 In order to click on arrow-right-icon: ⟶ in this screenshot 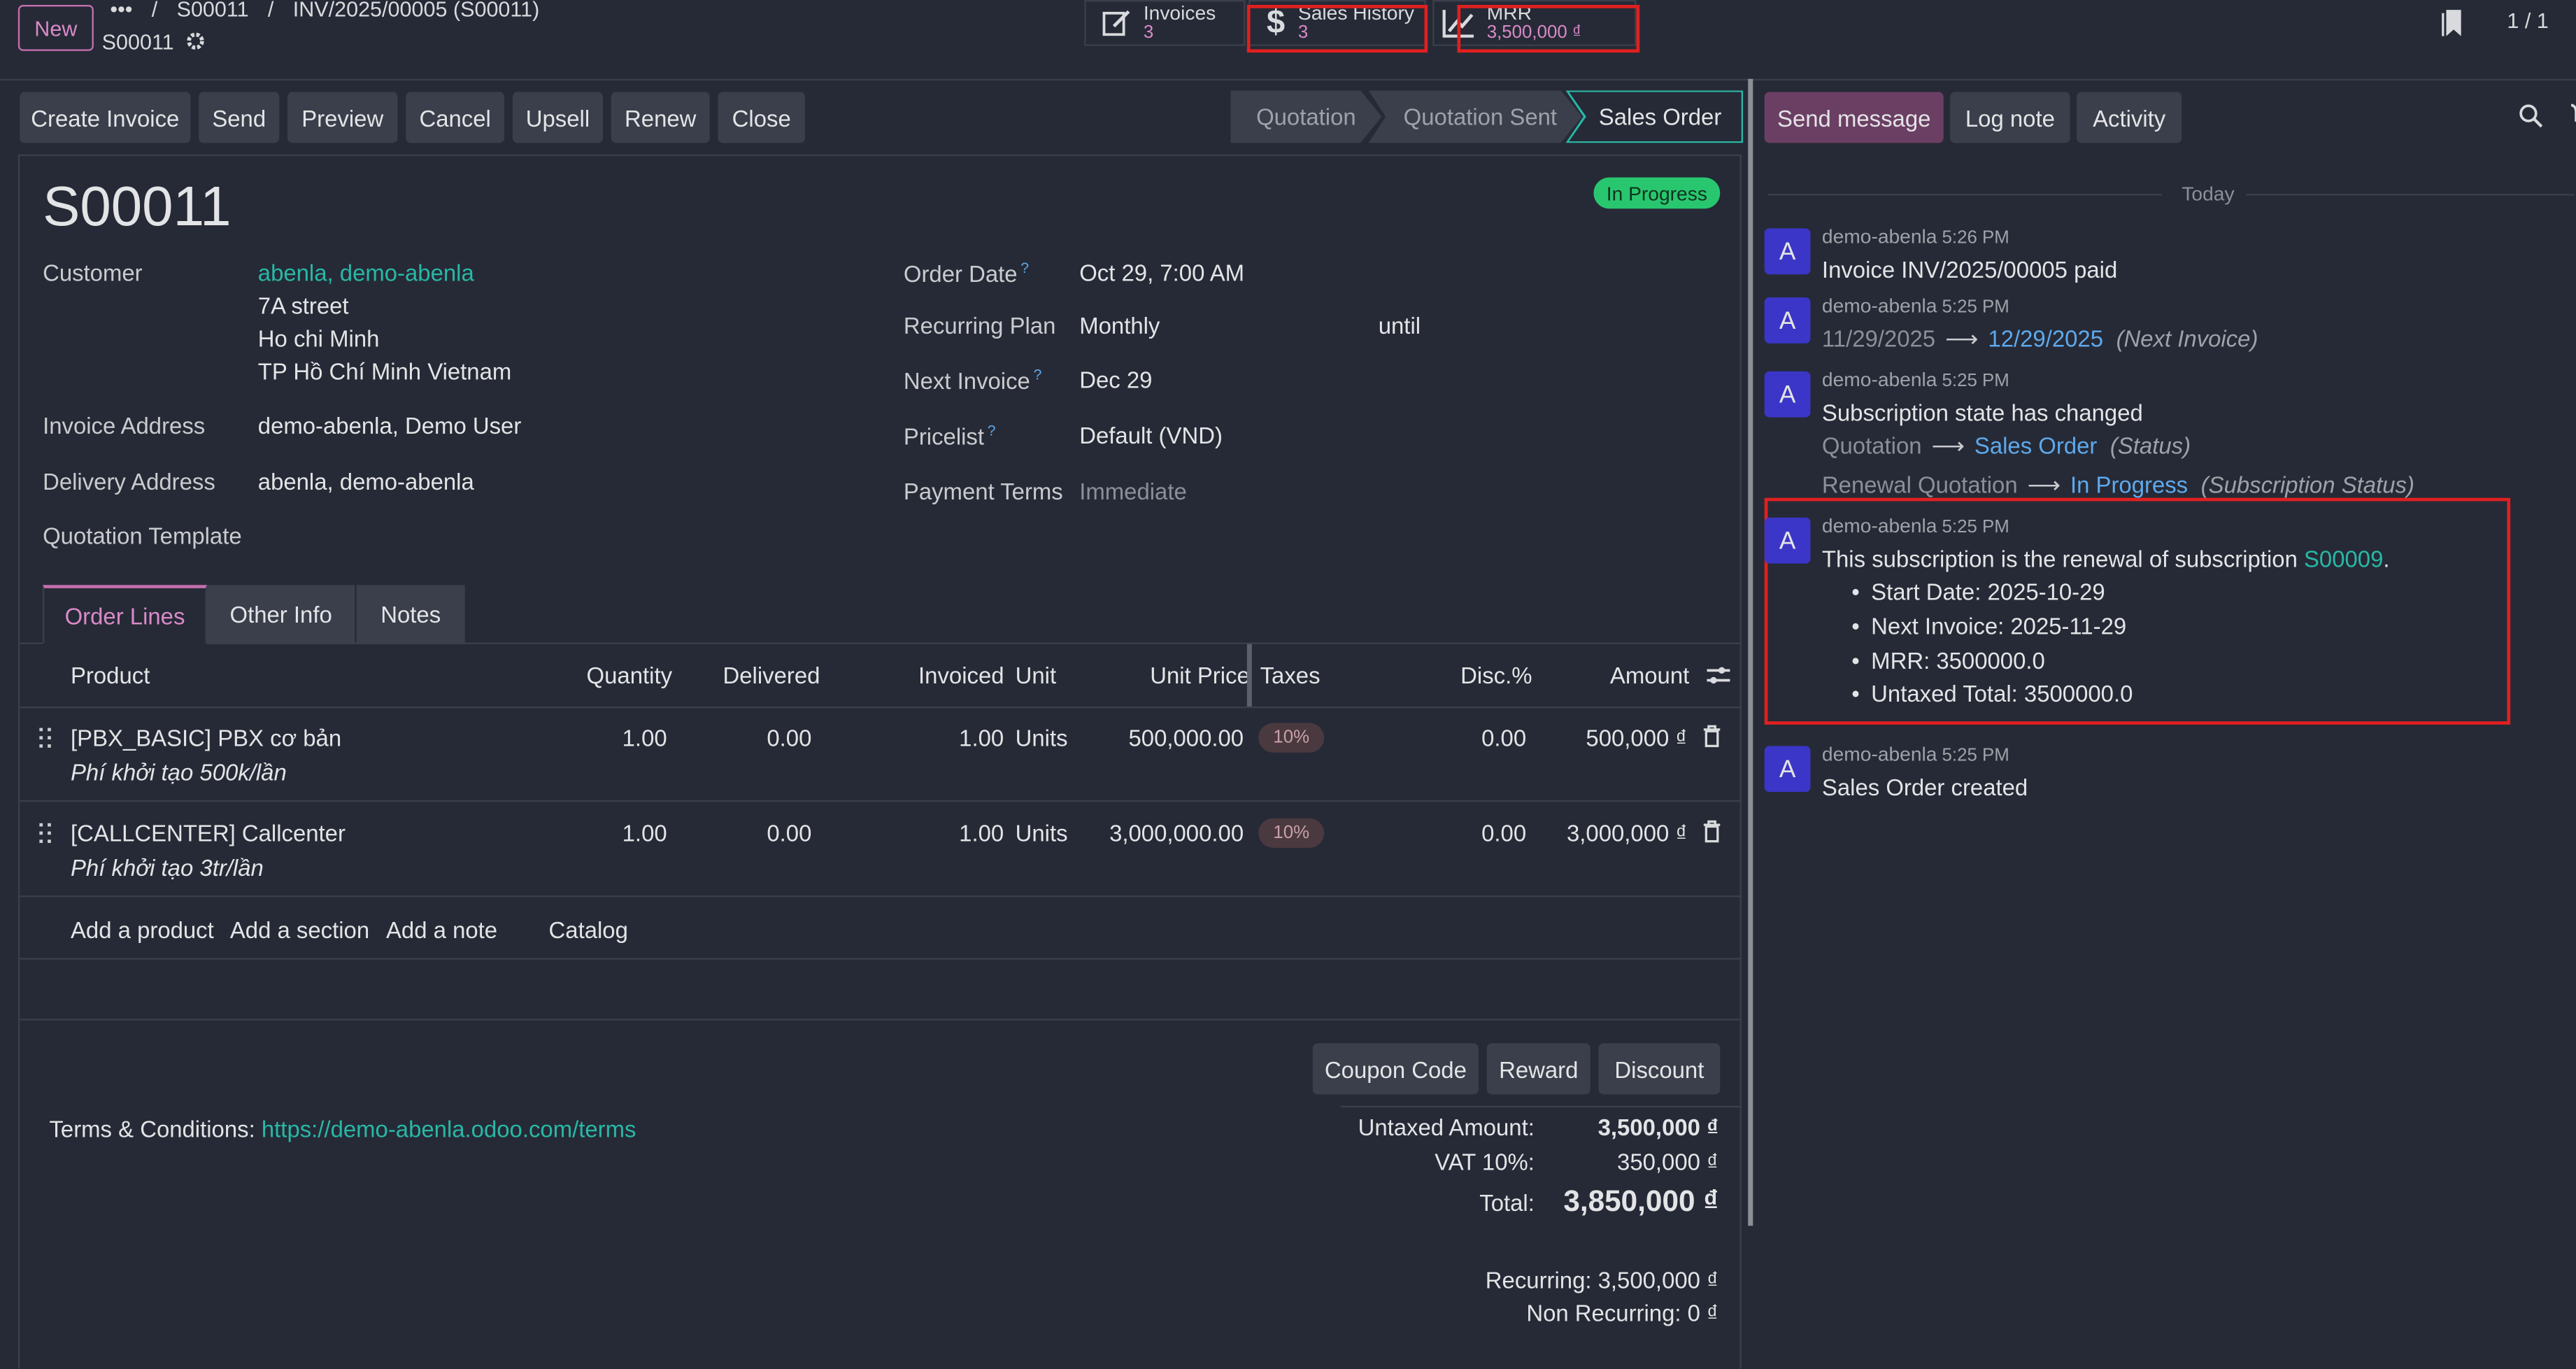, I will do `click(2044, 484)`.